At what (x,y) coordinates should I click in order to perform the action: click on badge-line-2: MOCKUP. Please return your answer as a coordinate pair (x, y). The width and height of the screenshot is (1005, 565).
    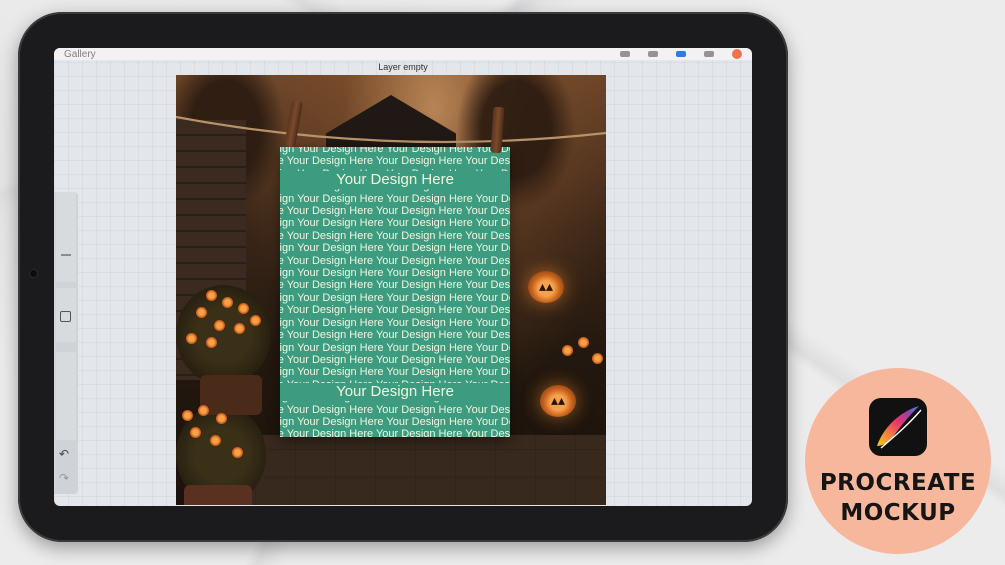
    Looking at the image, I should click on (898, 513).